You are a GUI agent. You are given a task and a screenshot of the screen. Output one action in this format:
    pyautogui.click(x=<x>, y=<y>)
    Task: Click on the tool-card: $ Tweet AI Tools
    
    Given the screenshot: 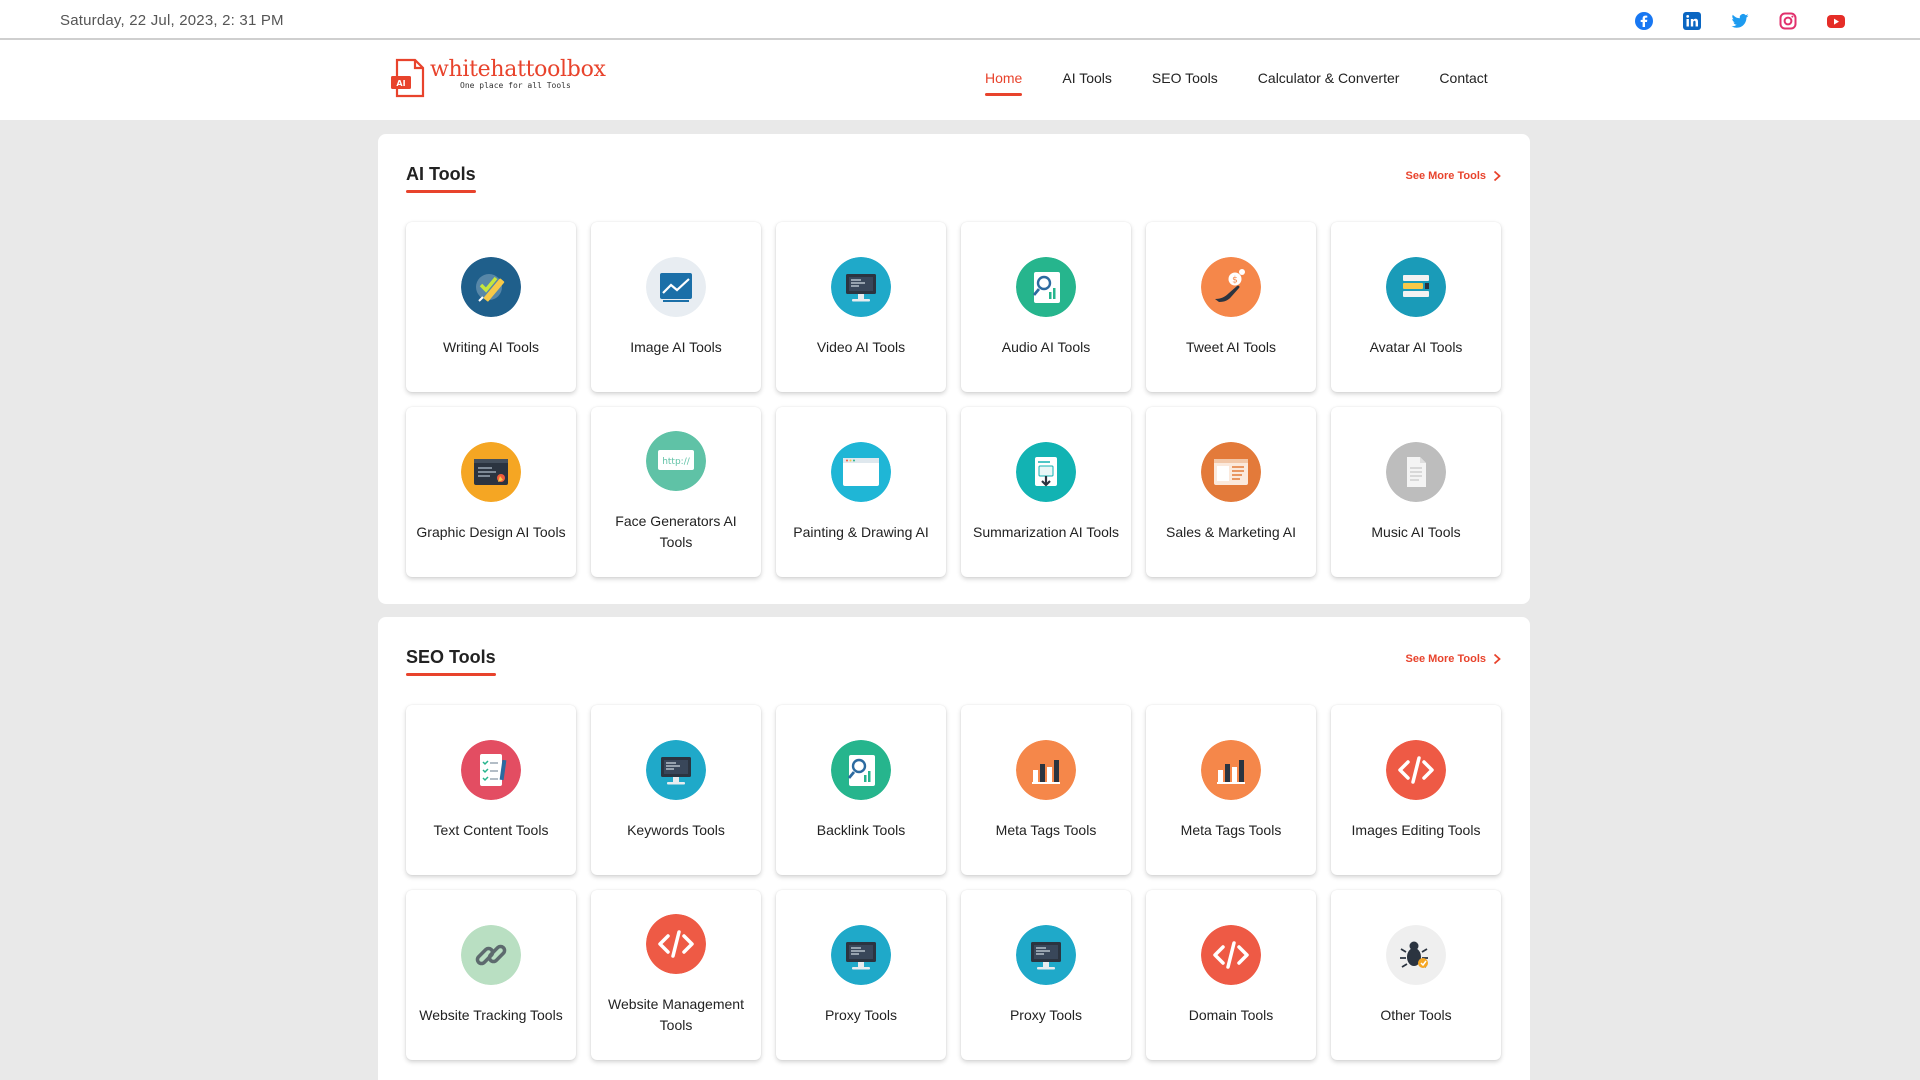 What is the action you would take?
    pyautogui.click(x=1231, y=307)
    